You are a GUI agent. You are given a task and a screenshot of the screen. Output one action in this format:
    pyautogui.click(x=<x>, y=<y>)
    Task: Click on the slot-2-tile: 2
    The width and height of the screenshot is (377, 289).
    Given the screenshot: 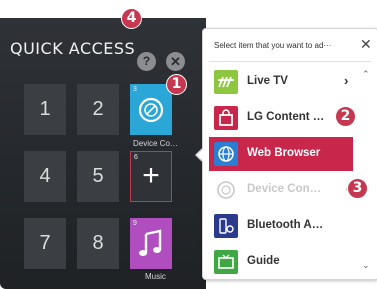 What is the action you would take?
    pyautogui.click(x=98, y=109)
    